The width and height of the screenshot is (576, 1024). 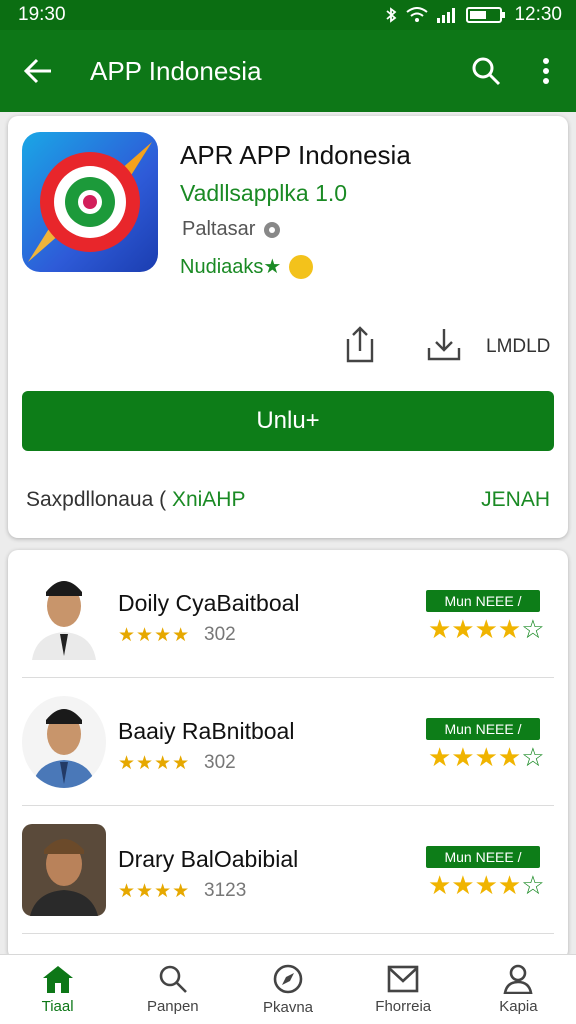 What do you see at coordinates (264, 193) in the screenshot?
I see `app-version: Vadllsapplka 1.0` at bounding box center [264, 193].